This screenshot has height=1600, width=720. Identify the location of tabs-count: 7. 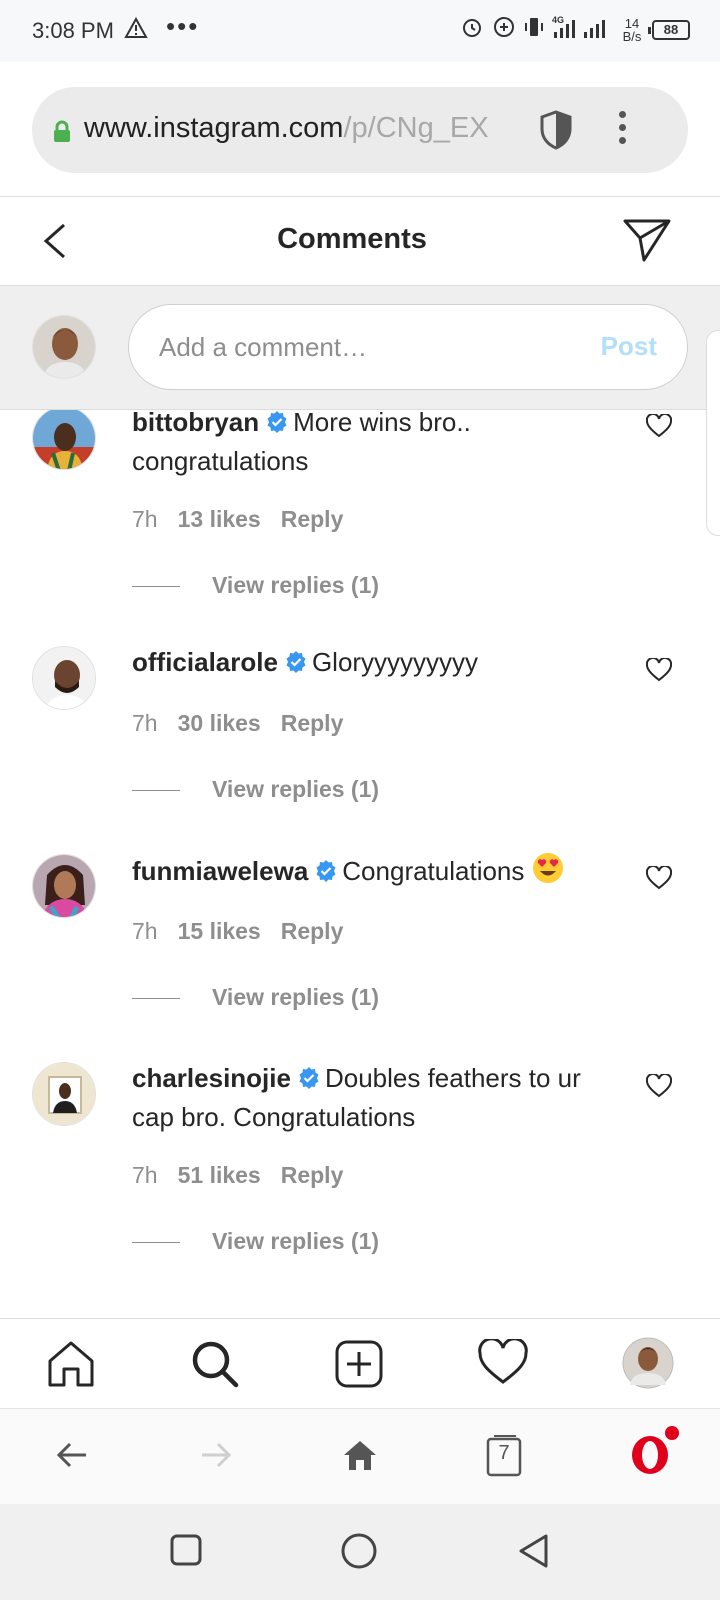
(504, 1453).